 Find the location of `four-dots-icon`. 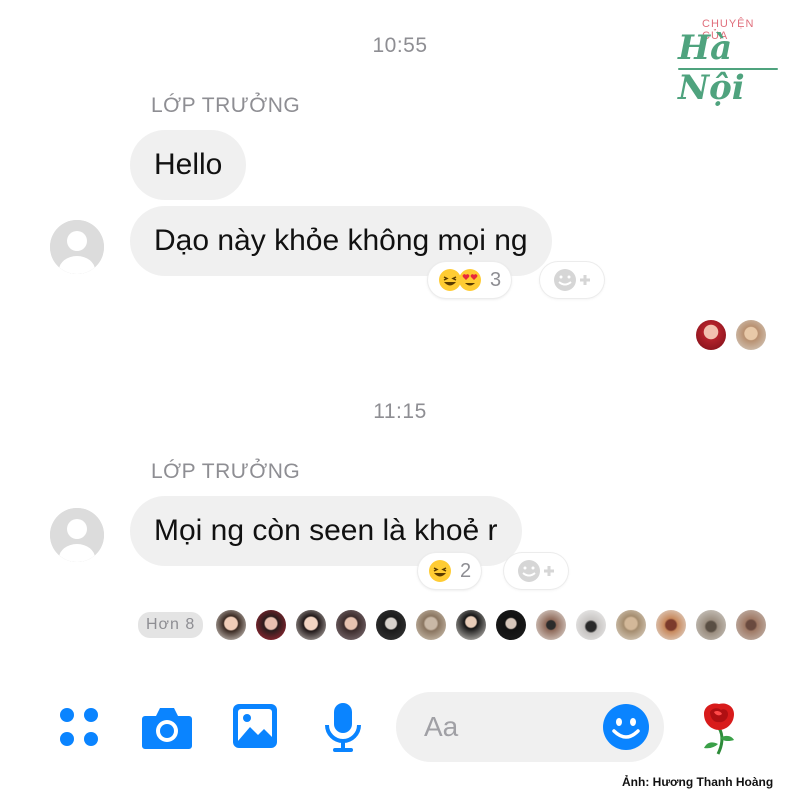

four-dots-icon is located at coordinates (79, 727).